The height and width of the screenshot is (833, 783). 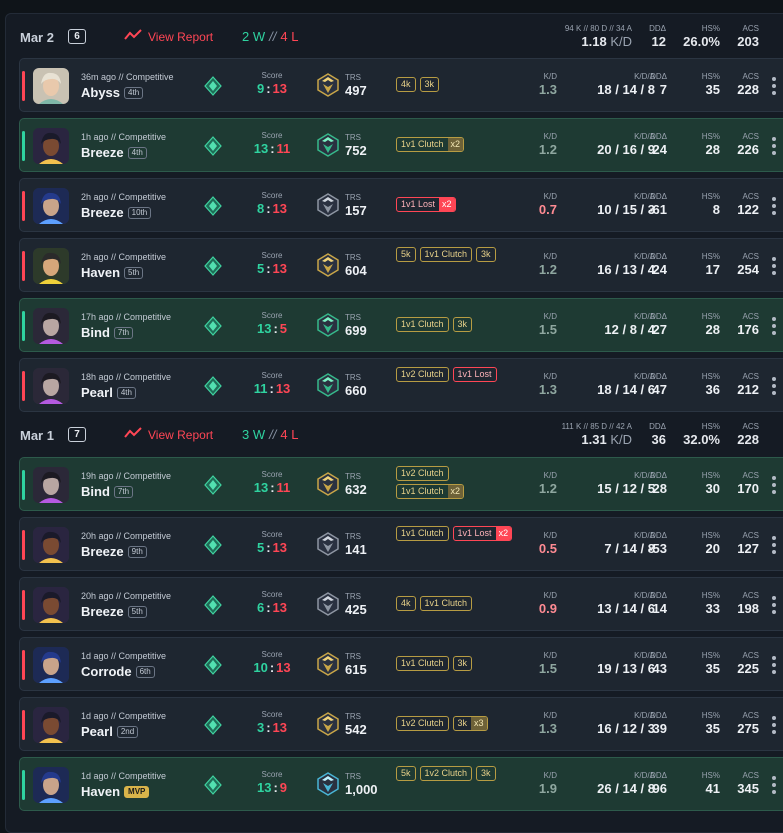 What do you see at coordinates (576, 37) in the screenshot?
I see `day-kd-summary: 94 K // 80 D // 34 A 1.18 K/D` at bounding box center [576, 37].